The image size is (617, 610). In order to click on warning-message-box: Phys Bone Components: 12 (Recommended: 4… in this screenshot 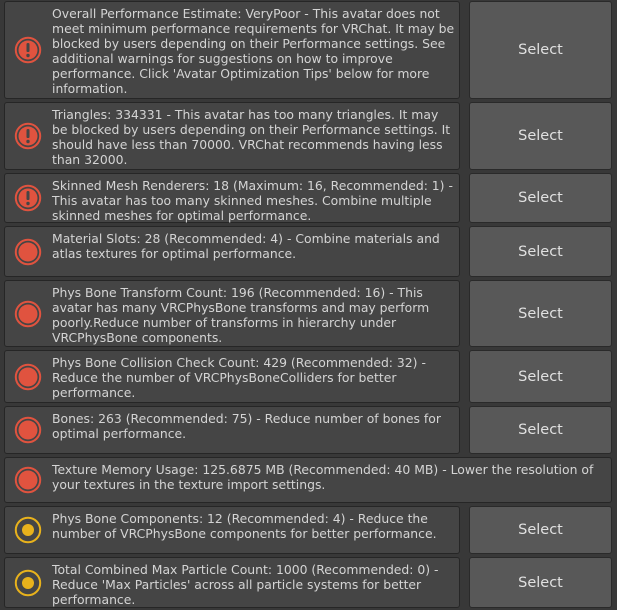, I will do `click(232, 530)`.